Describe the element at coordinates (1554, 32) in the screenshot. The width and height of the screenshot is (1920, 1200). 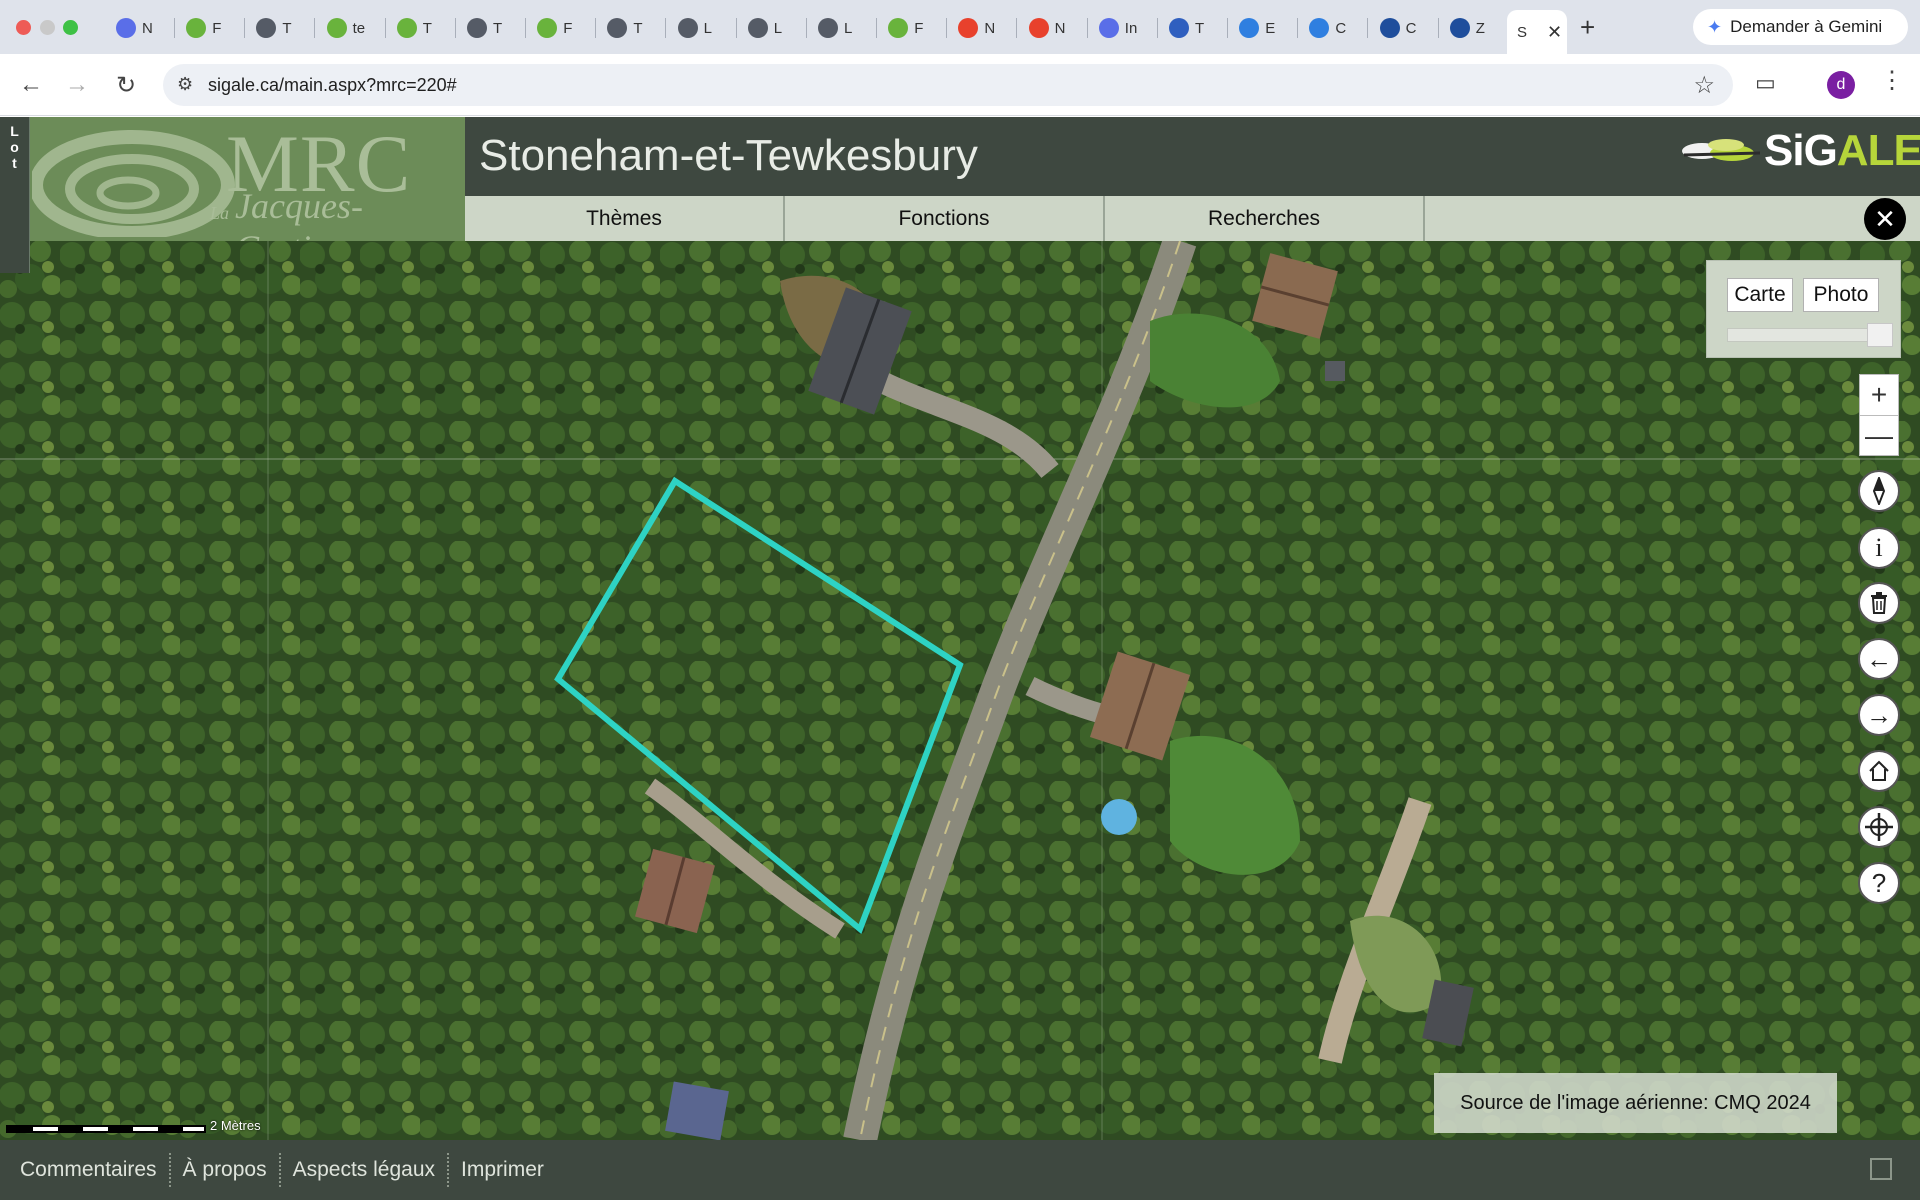
I see `close-tab-icon: ✕` at that location.